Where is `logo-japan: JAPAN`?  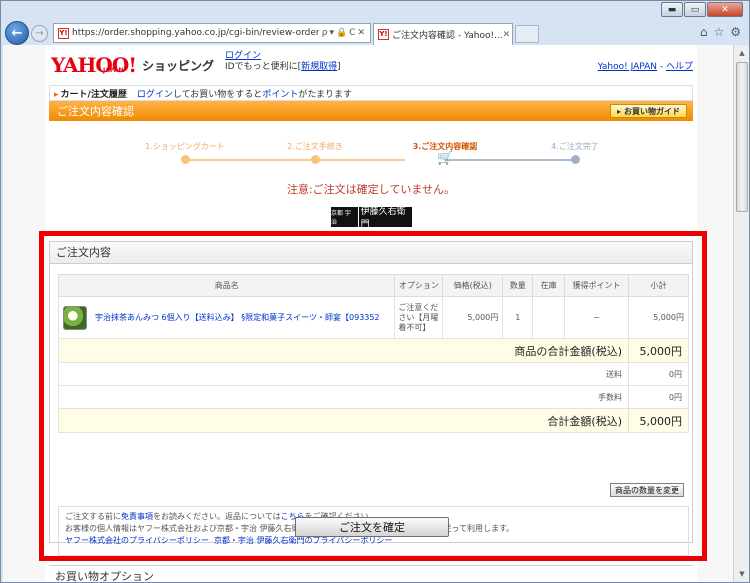
logo-japan: JAPAN is located at coordinates (113, 70).